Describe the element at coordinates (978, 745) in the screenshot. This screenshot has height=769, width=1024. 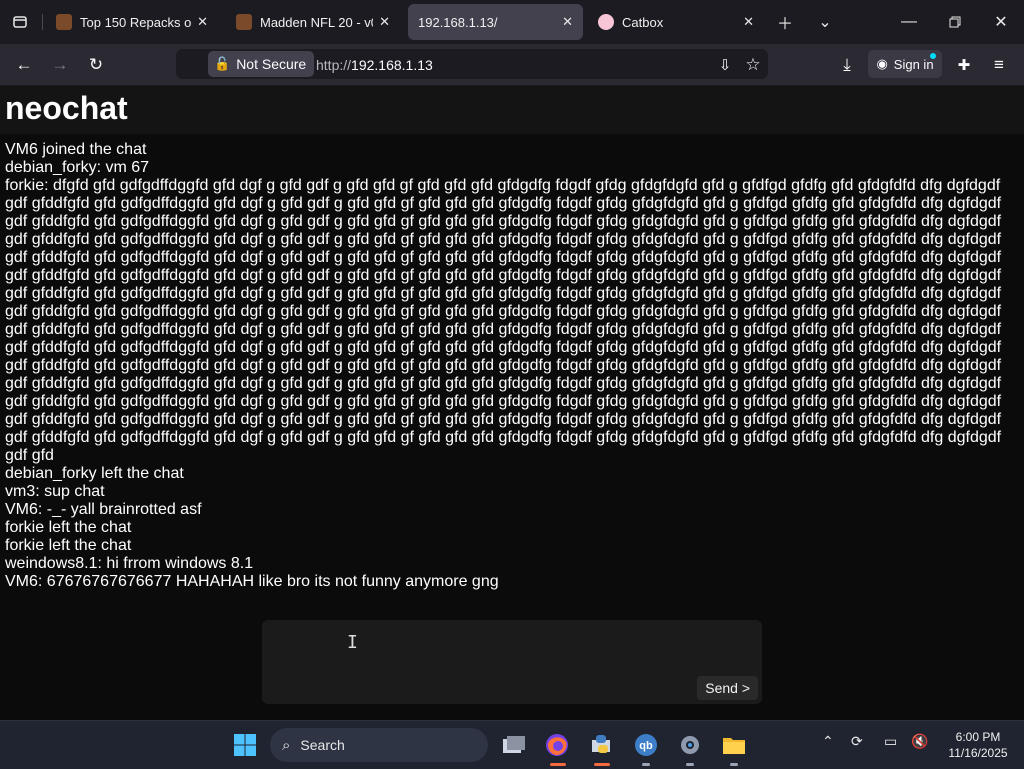
I see `system-clock: 6:00 PM 11/16/2025` at that location.